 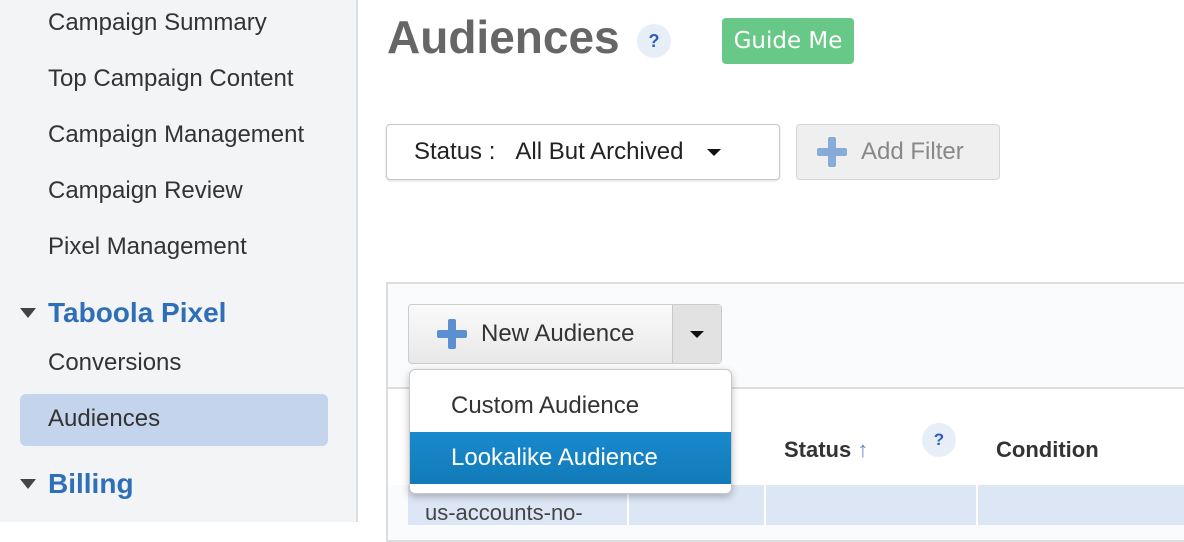 I want to click on new-audience-menu: Custom Audience Lookalike Audience, so click(x=570, y=431).